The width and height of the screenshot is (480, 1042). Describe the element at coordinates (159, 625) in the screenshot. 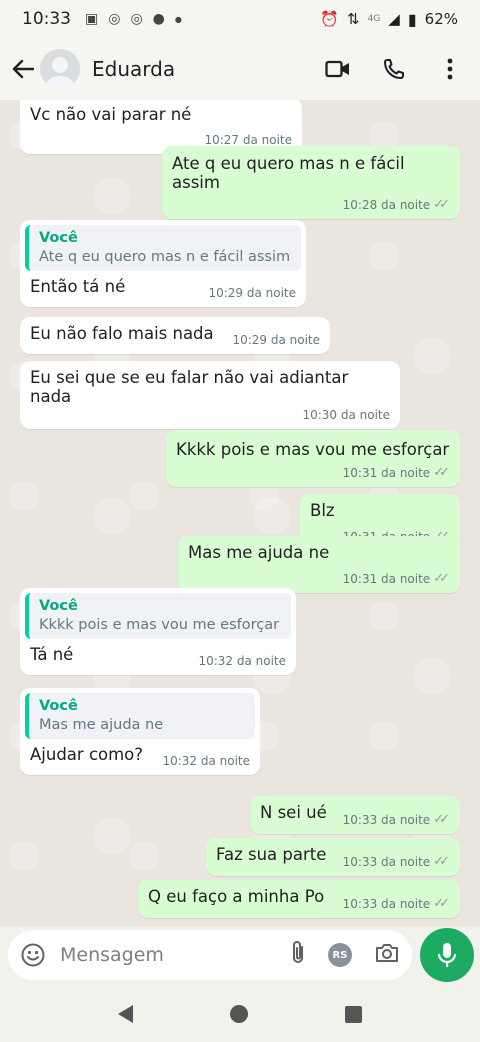

I see `quoted-text: Kkkk pois e mas vou me esforçar` at that location.